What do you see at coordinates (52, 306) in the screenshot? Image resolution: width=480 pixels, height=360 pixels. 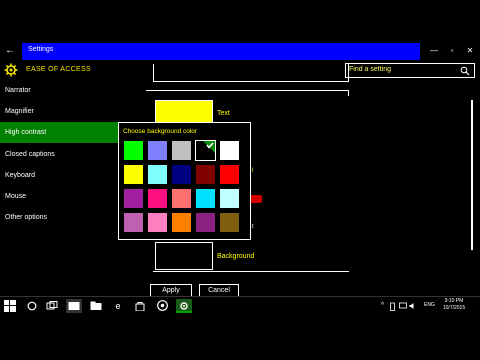 I see `task-view-icon` at bounding box center [52, 306].